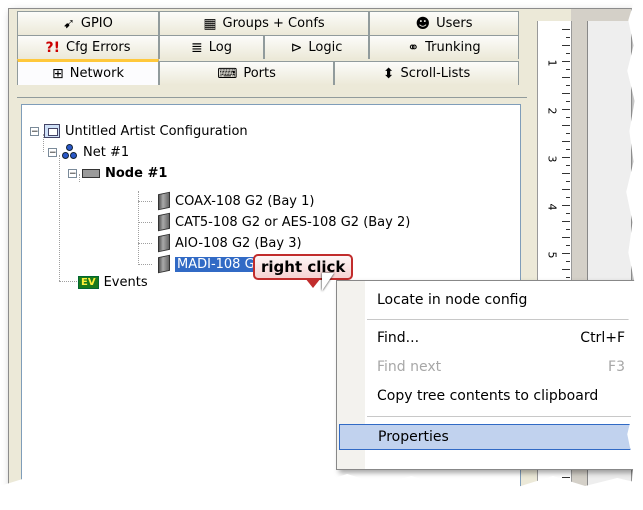  What do you see at coordinates (91, 173) in the screenshot?
I see `node-chassis-icon` at bounding box center [91, 173].